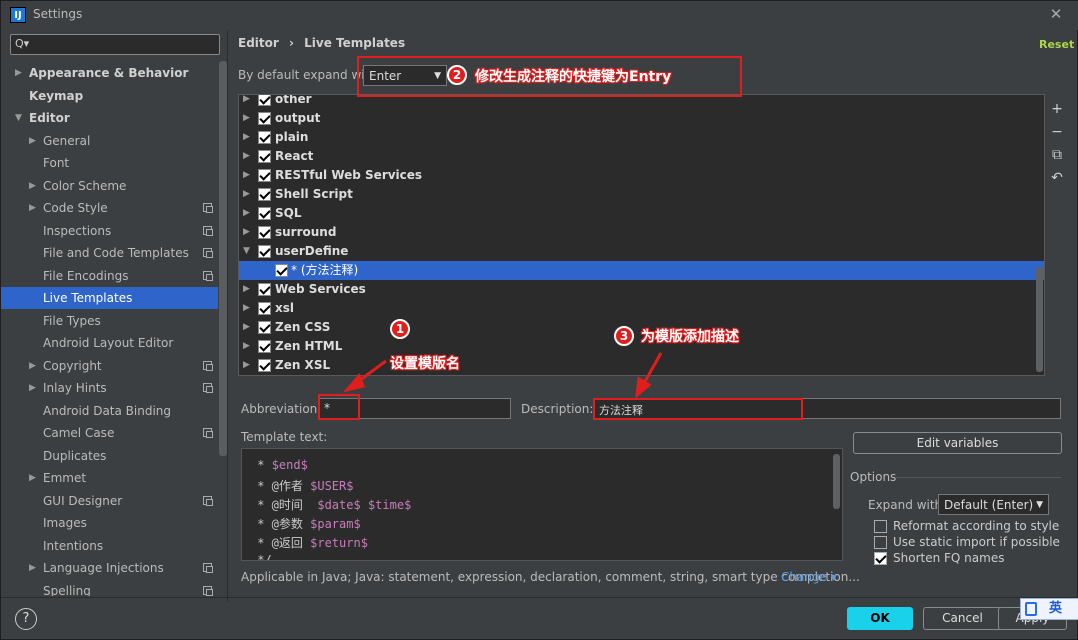 This screenshot has height=640, width=1078. What do you see at coordinates (258, 43) in the screenshot?
I see `breadcrumb-parent: Editor` at bounding box center [258, 43].